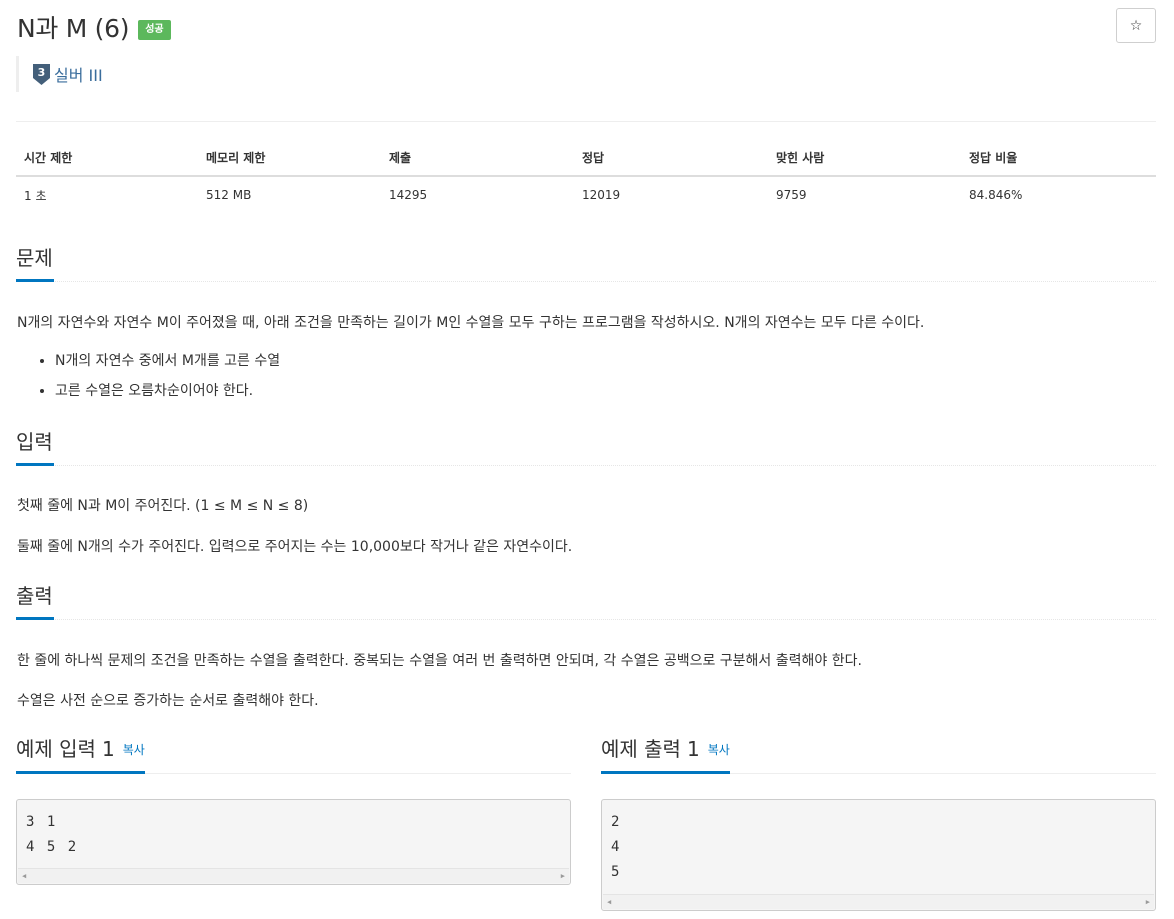 The width and height of the screenshot is (1174, 919). I want to click on silver-tier-icon: 3, so click(41, 74).